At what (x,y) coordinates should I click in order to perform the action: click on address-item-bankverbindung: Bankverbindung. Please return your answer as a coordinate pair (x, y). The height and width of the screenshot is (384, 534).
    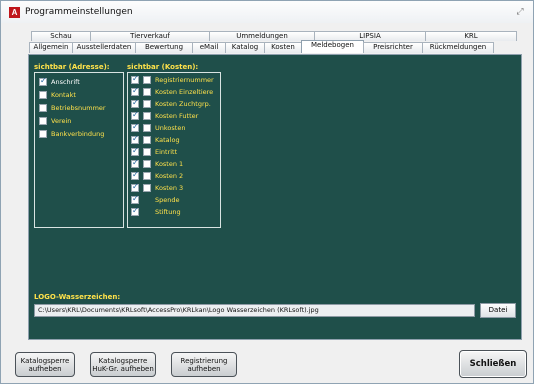
    Looking at the image, I should click on (71, 134).